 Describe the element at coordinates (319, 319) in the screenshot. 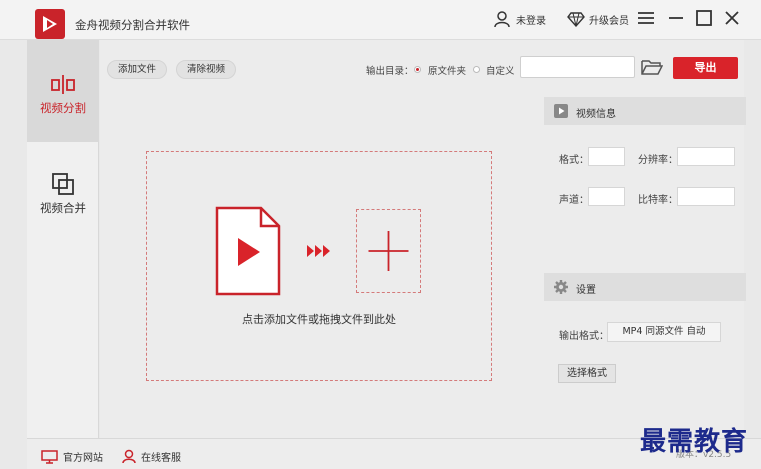

I see `drop-hint-text: 点击添加文件或拖拽文件到此处` at that location.